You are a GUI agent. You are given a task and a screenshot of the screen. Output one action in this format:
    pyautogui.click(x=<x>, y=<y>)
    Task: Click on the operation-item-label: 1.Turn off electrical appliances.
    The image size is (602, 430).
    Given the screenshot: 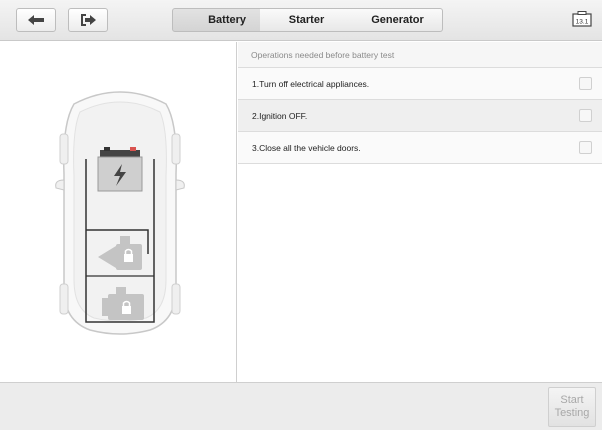 What is the action you would take?
    pyautogui.click(x=311, y=83)
    